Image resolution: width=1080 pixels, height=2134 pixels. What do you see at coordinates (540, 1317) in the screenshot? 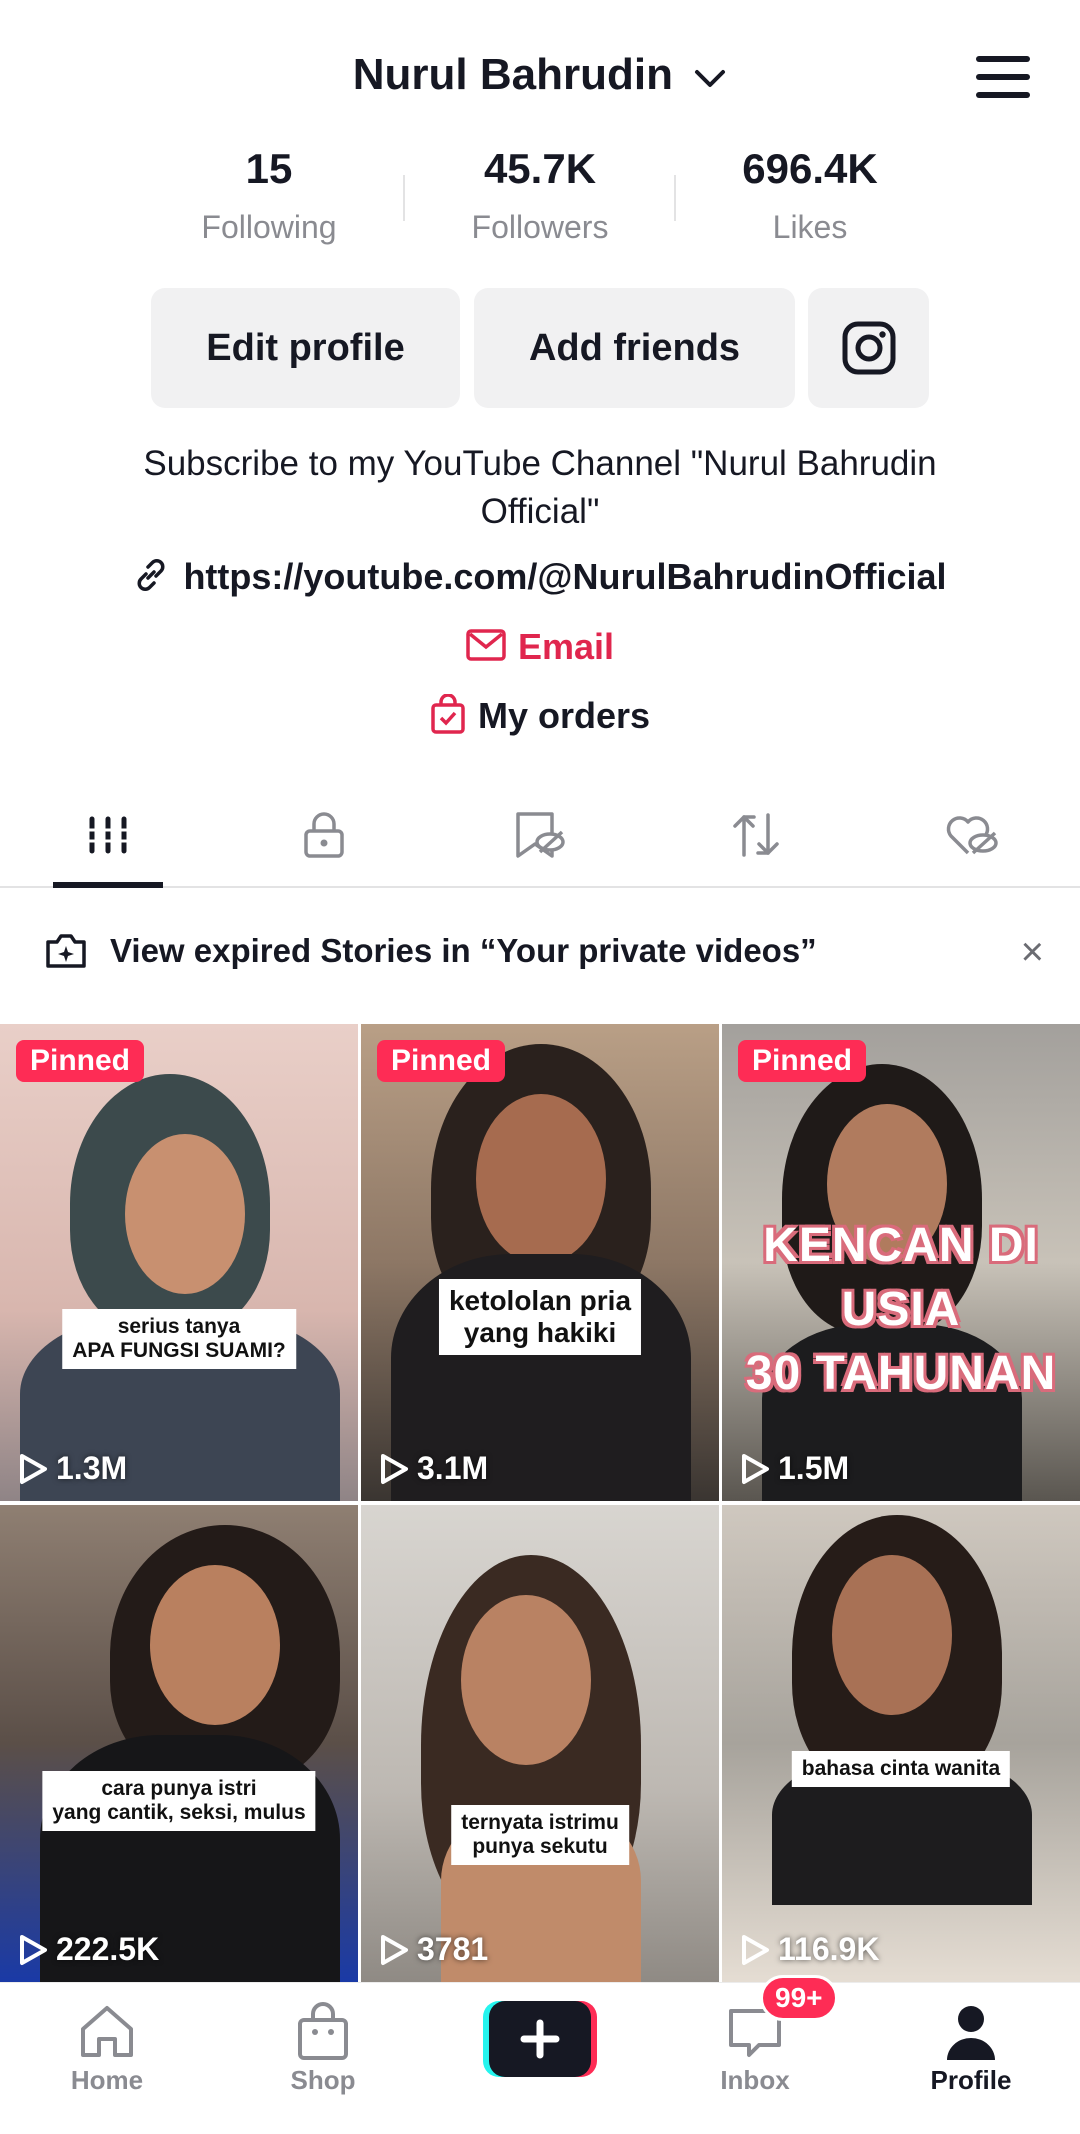
I see `video-caption: ketololan pria yang hakiki` at bounding box center [540, 1317].